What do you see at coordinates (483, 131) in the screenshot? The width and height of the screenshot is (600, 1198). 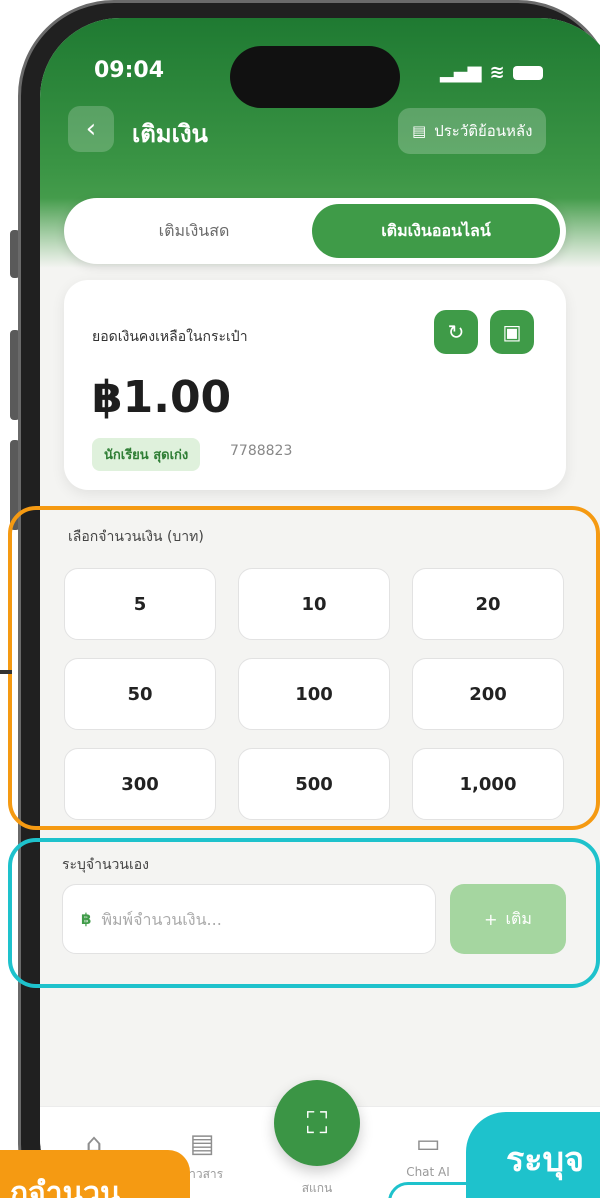 I see `history-label: ประวัติย้อนหลัง` at bounding box center [483, 131].